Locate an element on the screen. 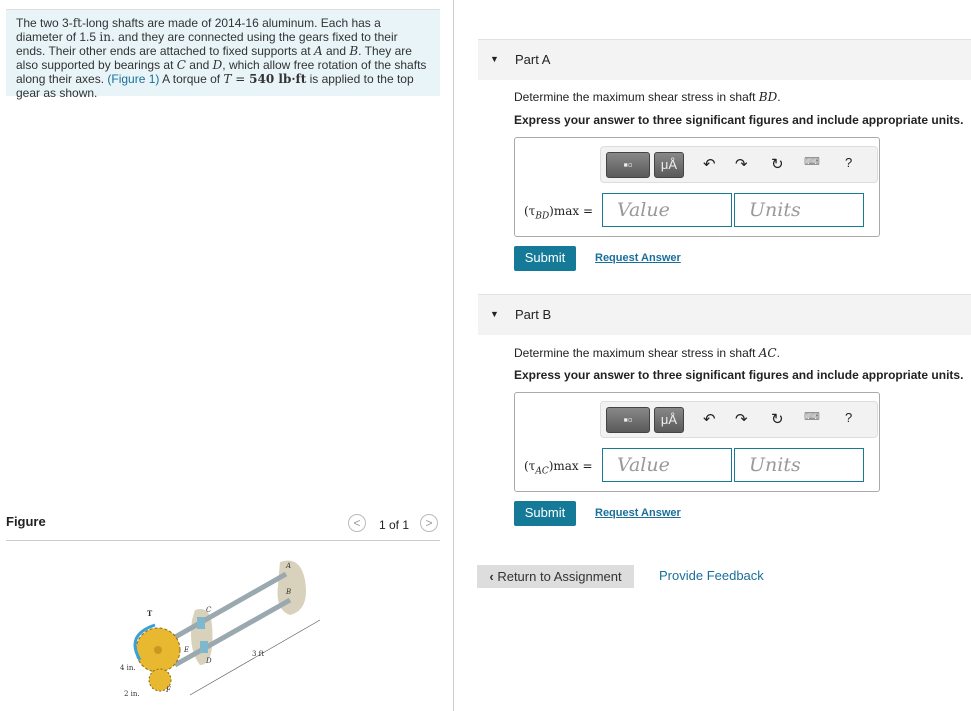 This screenshot has height=711, width=971. figure-image: T A B C D E F 3 ft 4 in. 2 in. is located at coordinates (220, 629).